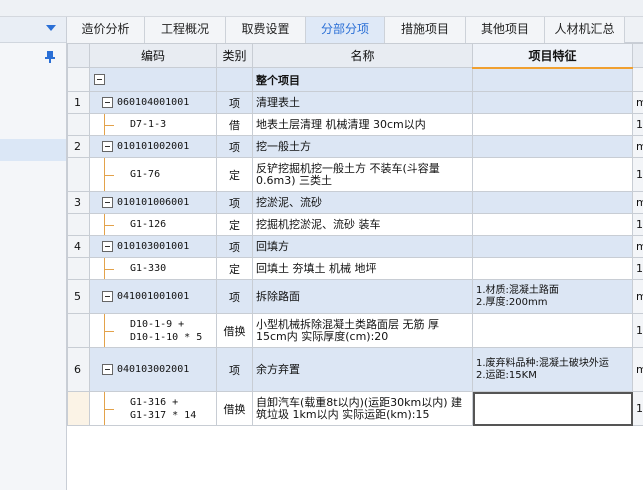 The height and width of the screenshot is (490, 643). I want to click on column-header-type: 类别, so click(234, 55).